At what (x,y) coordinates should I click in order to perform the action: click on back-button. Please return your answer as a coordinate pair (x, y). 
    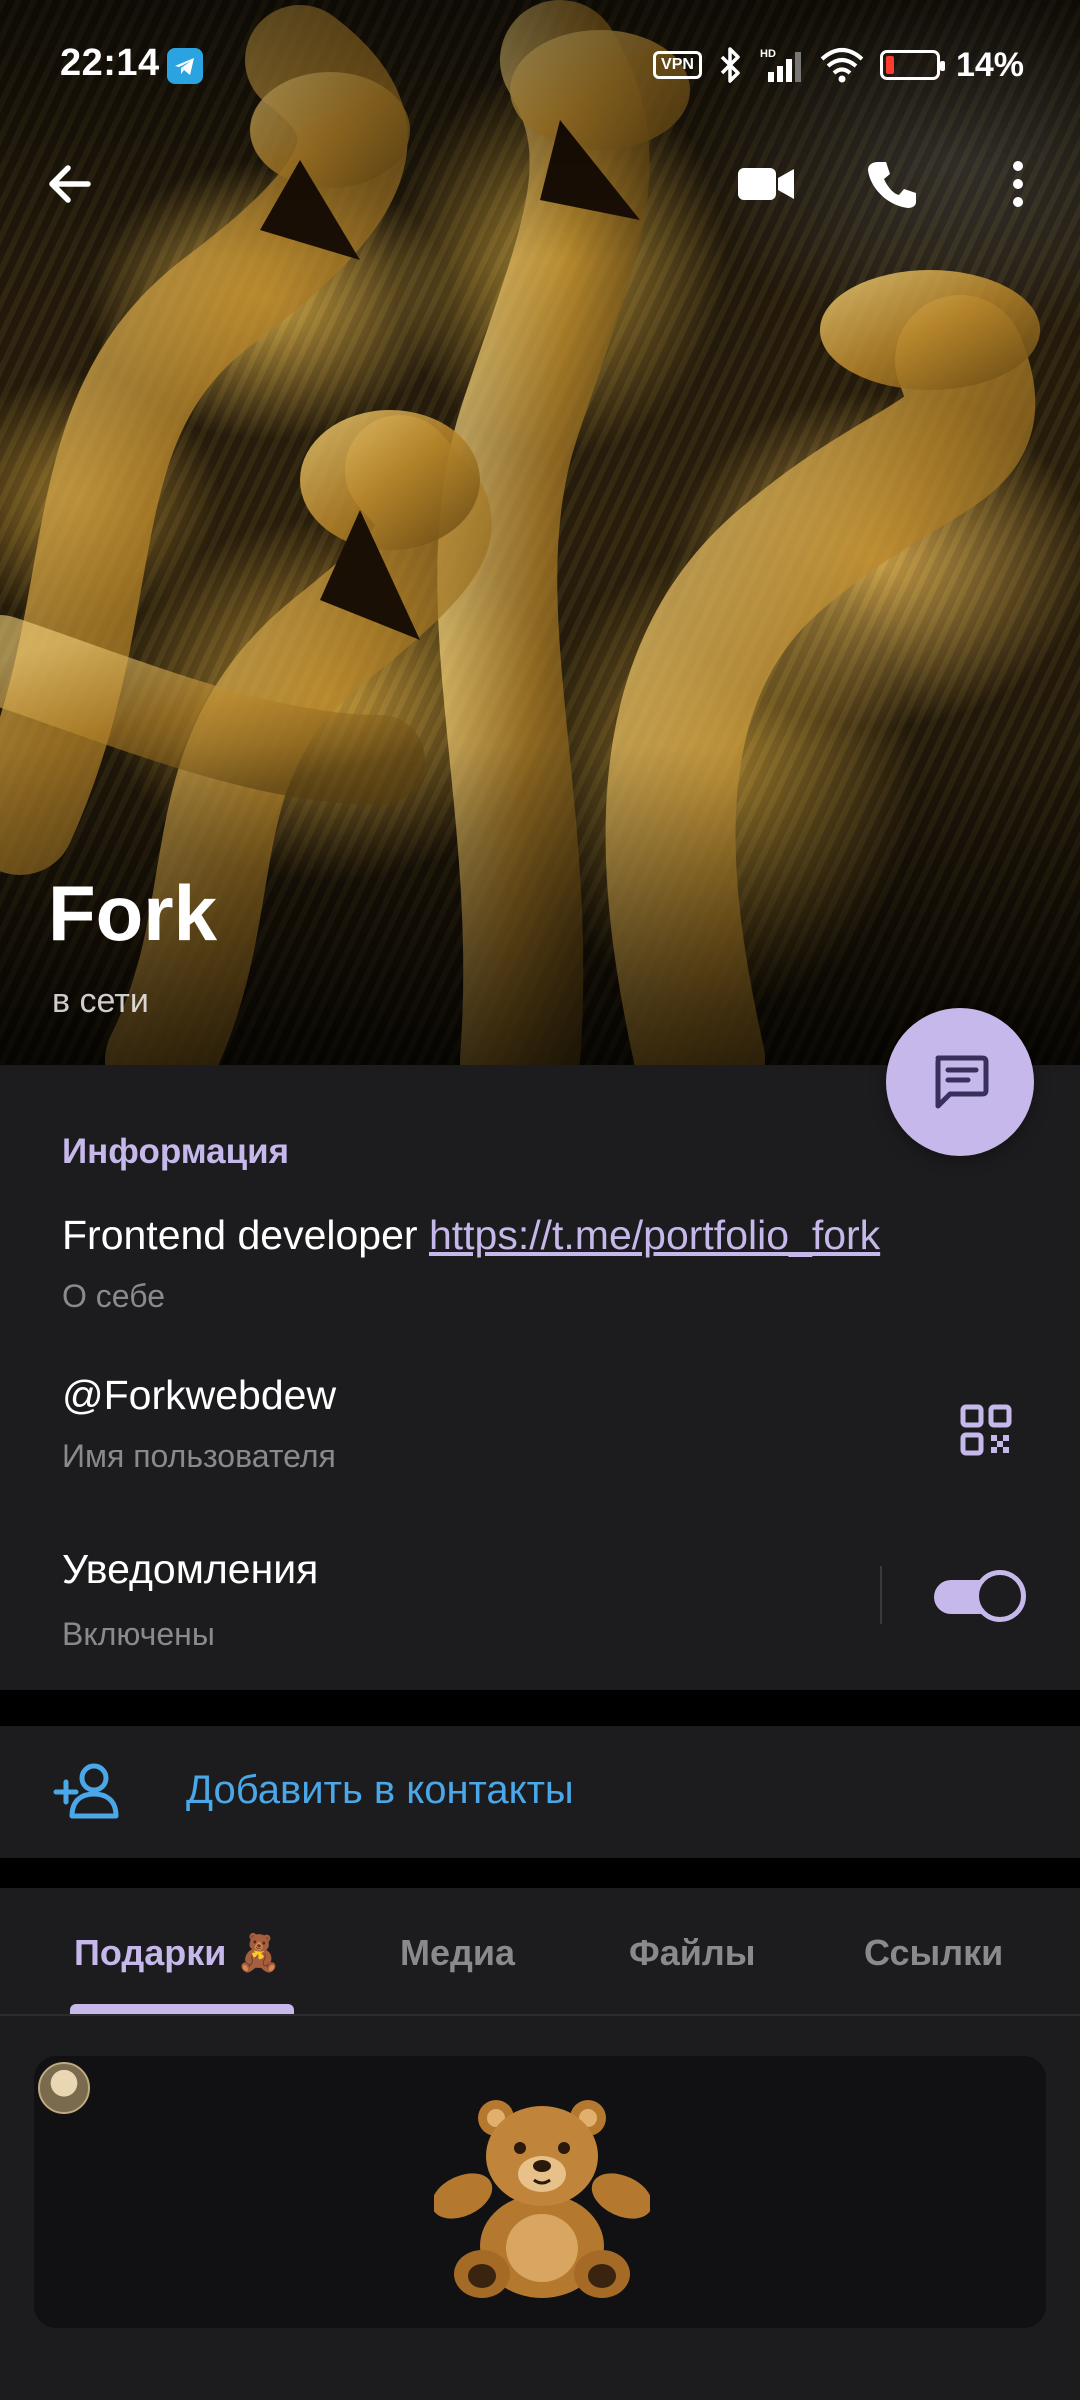
    Looking at the image, I should click on (70, 184).